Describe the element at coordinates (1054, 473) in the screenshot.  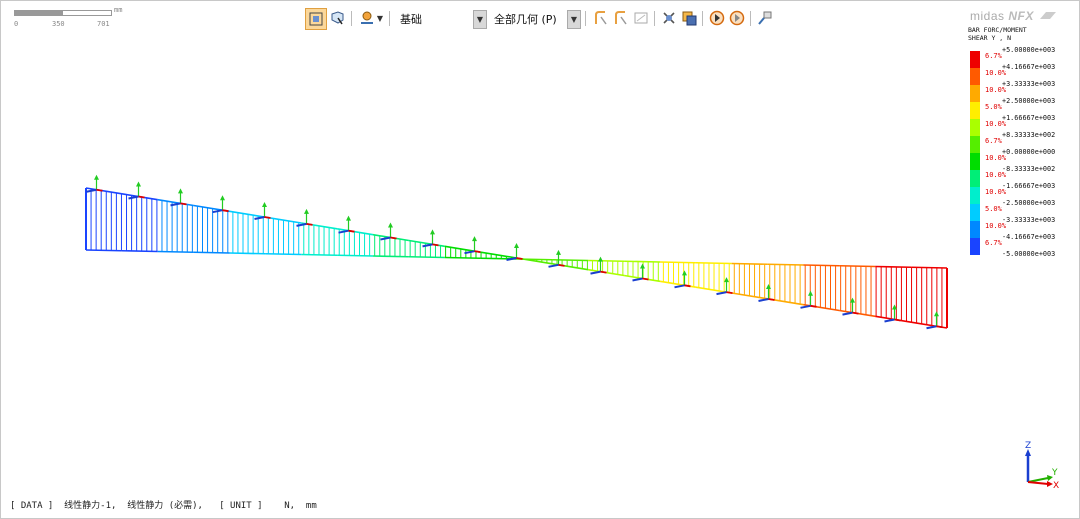
I see `y-axis-label: Y` at that location.